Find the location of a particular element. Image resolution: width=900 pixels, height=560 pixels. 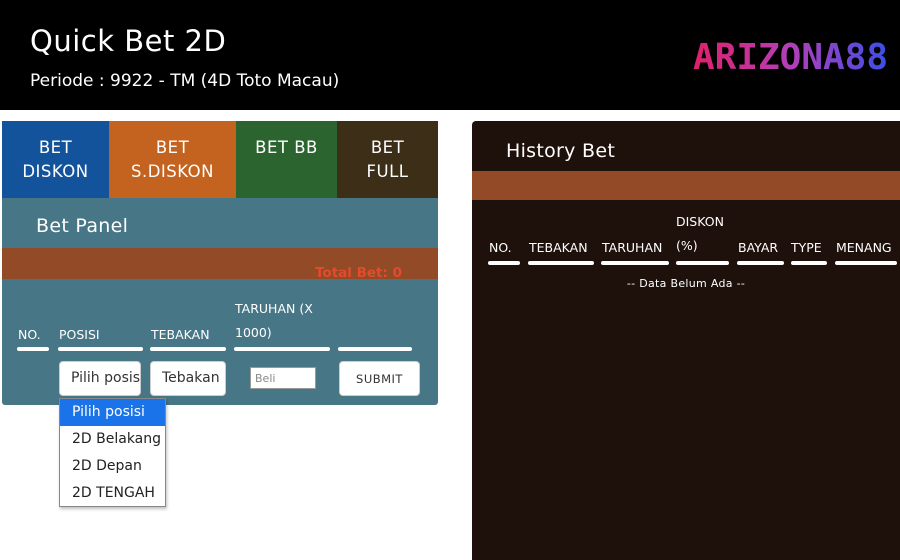

tab-bet-diskon: BET DISKON is located at coordinates (55, 159).